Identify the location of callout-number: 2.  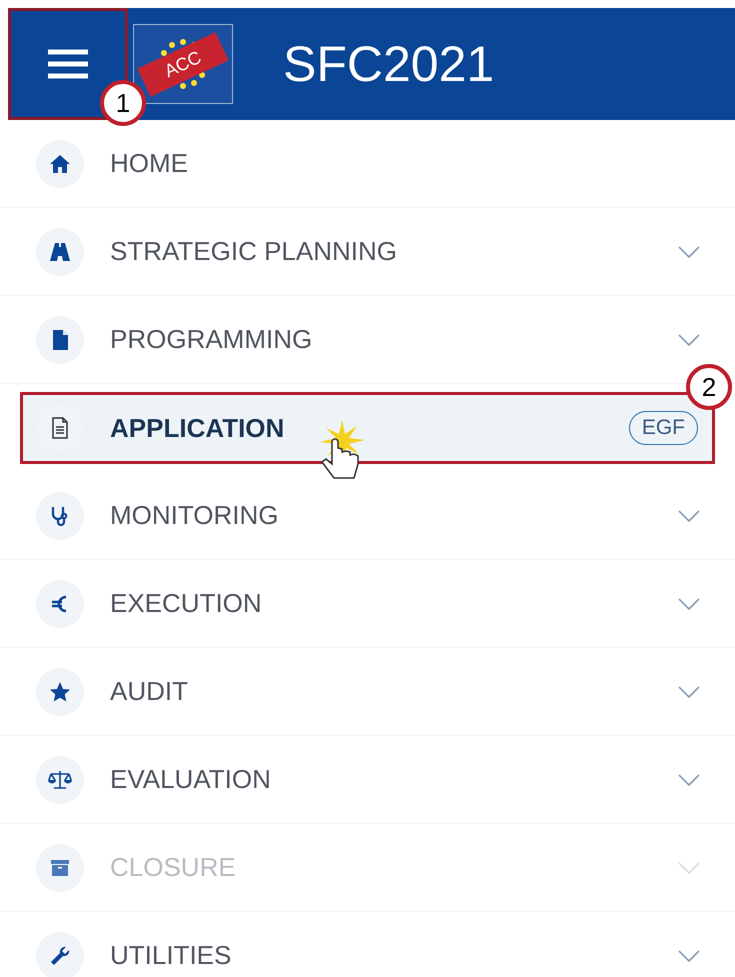
(709, 387).